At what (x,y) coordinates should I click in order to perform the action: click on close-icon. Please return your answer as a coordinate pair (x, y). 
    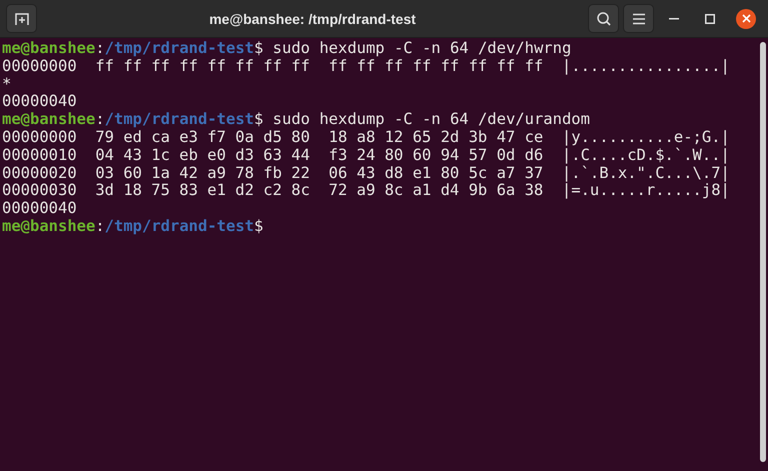
    Looking at the image, I should click on (746, 18).